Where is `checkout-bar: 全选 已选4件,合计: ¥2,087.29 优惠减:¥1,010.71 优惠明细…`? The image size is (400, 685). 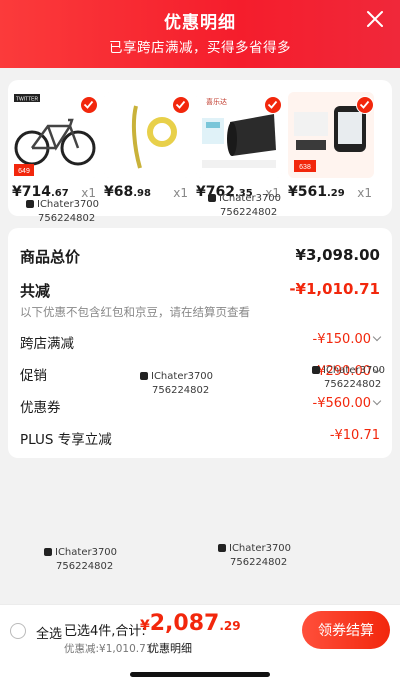
checkout-bar: 全选 已选4件,合计: ¥2,087.29 优惠减:¥1,010.71 优惠明细… is located at coordinates (200, 644).